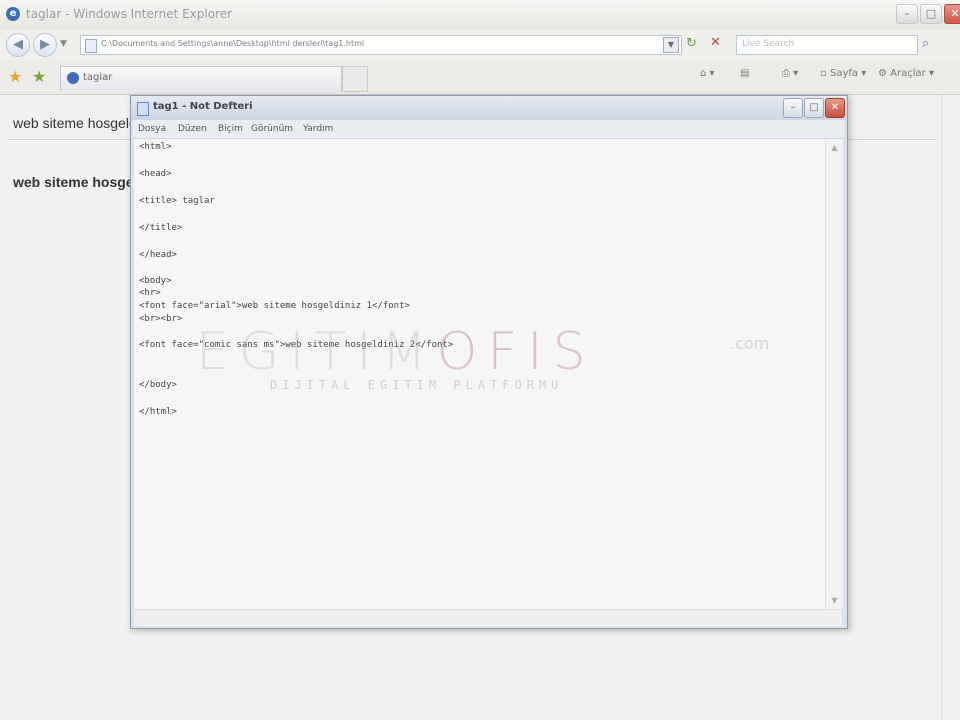  Describe the element at coordinates (201, 78) in the screenshot. I see `tab-taglar: taglar` at that location.